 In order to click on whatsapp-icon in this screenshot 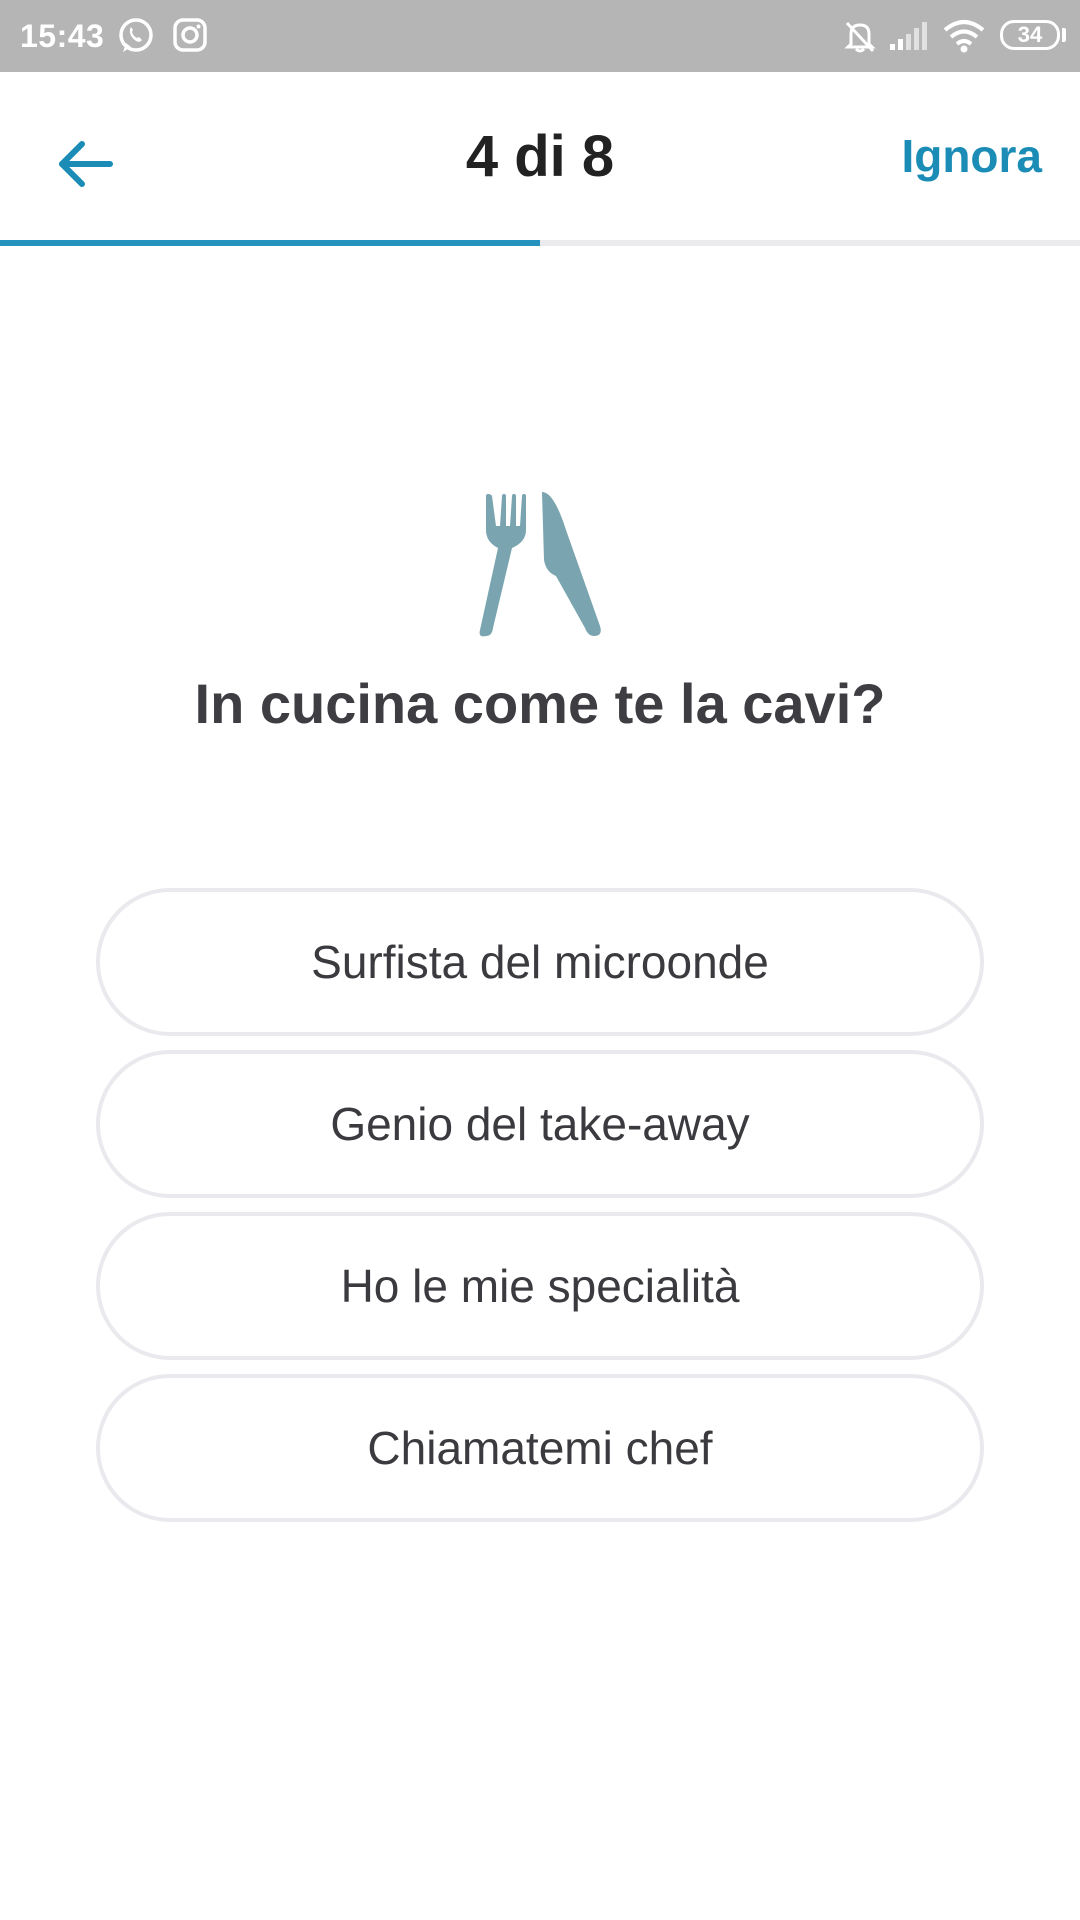, I will do `click(136, 35)`.